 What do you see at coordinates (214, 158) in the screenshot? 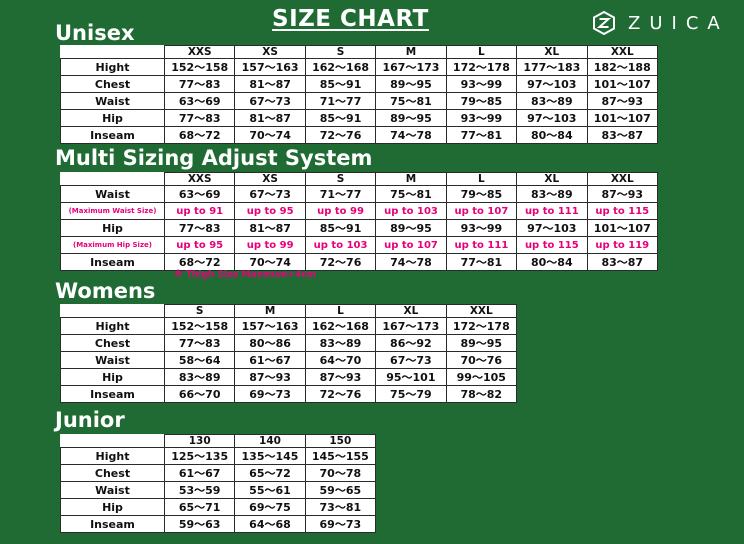
I see `section-heading-multi: Multi Sizing Adjust System` at bounding box center [214, 158].